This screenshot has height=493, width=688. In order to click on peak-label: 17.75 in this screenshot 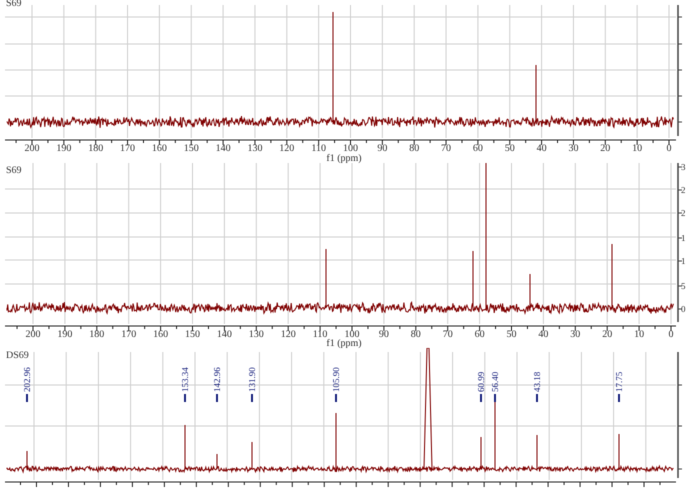, I will do `click(619, 382)`.